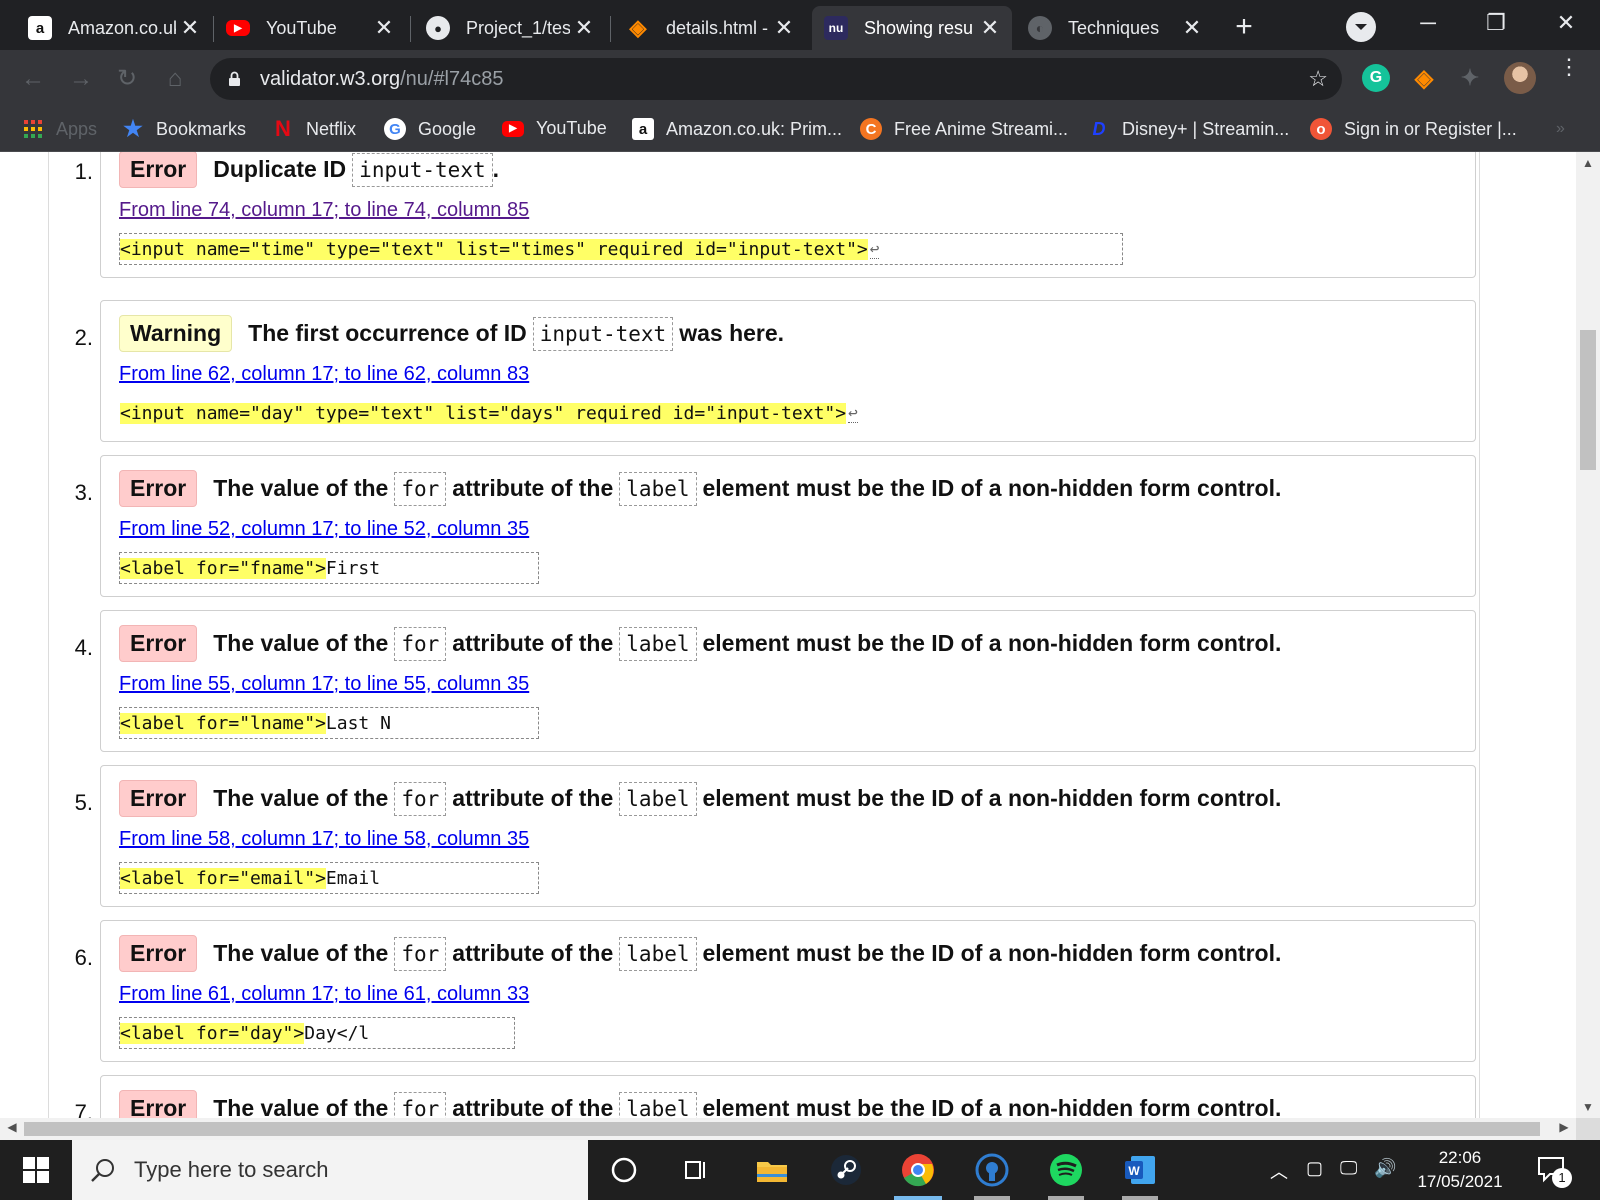 The height and width of the screenshot is (1200, 1600). What do you see at coordinates (317, 1033) in the screenshot?
I see `source-extract: <label for="day"> Day</l` at bounding box center [317, 1033].